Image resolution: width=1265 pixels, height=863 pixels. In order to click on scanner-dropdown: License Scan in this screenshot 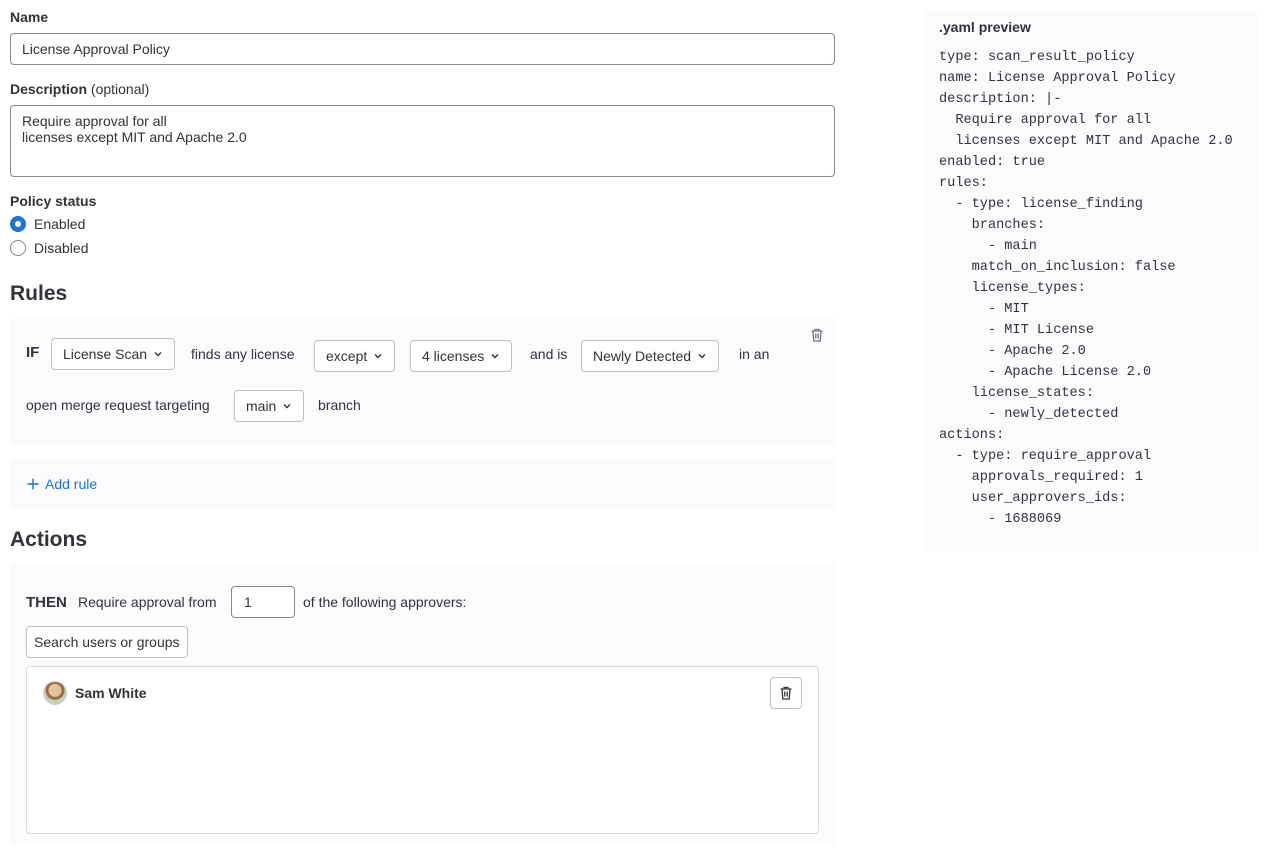, I will do `click(113, 354)`.